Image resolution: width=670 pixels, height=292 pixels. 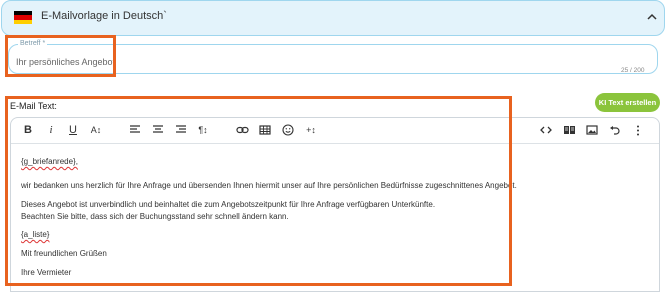 I want to click on german-flag-icon, so click(x=23, y=17).